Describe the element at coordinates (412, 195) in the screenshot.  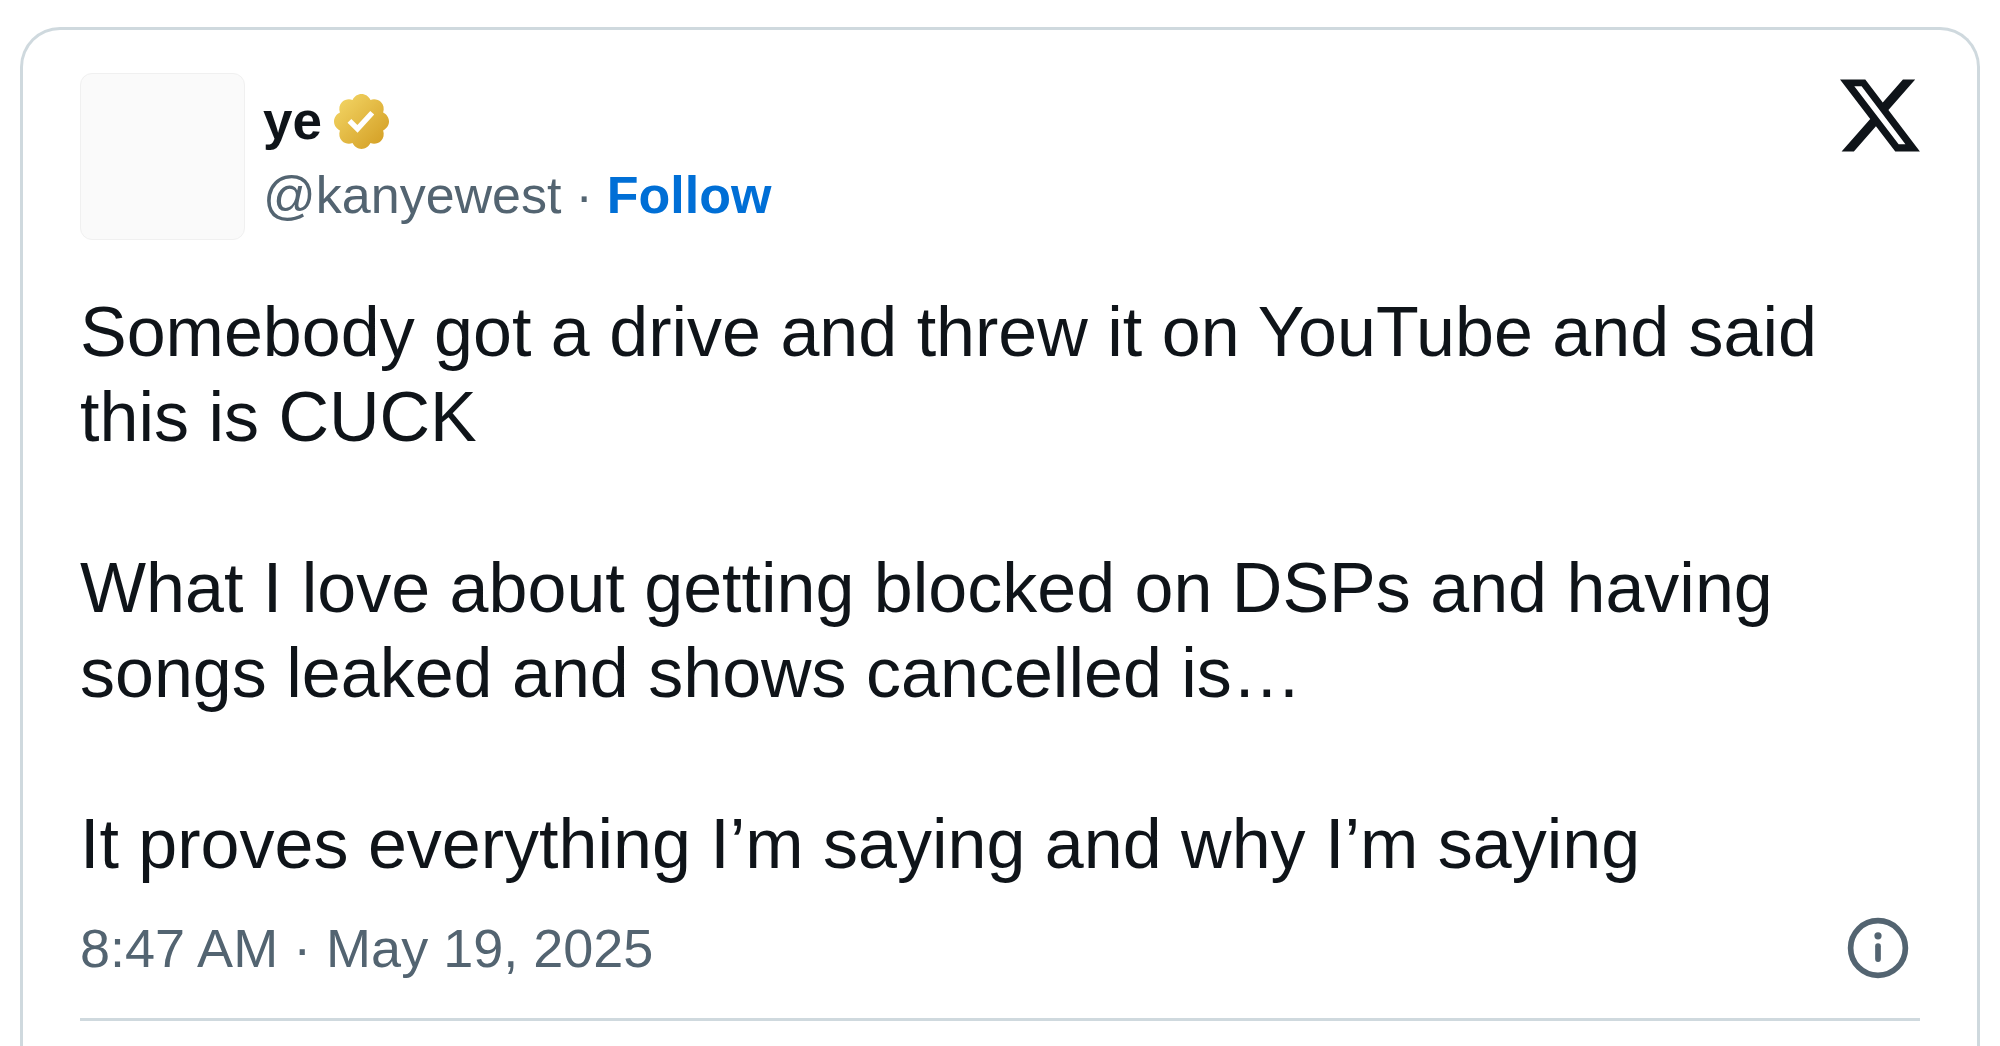
I see `author-handle: @kanyewest` at that location.